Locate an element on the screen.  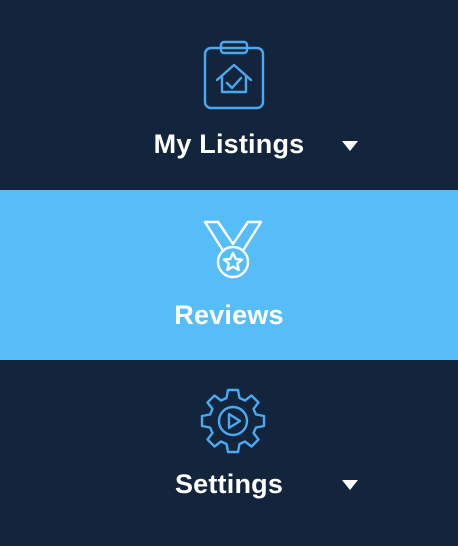
nav-item-label: Reviews is located at coordinates (229, 315).